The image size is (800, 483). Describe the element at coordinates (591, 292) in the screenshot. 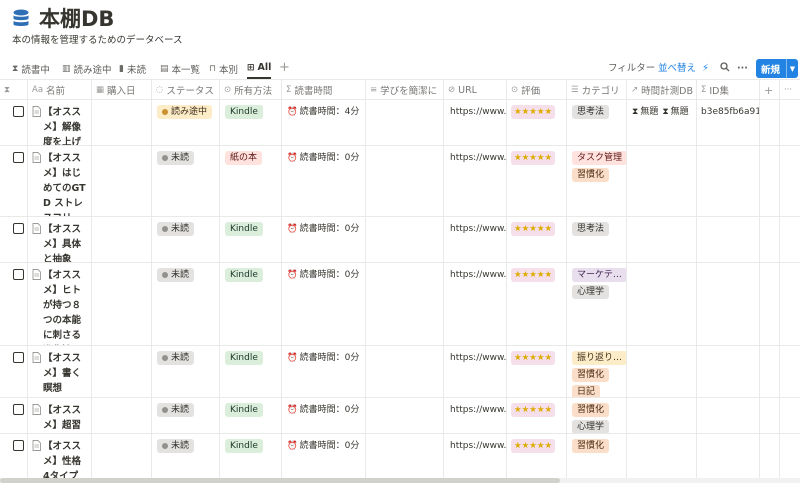

I see `category-tag: 心理学` at that location.